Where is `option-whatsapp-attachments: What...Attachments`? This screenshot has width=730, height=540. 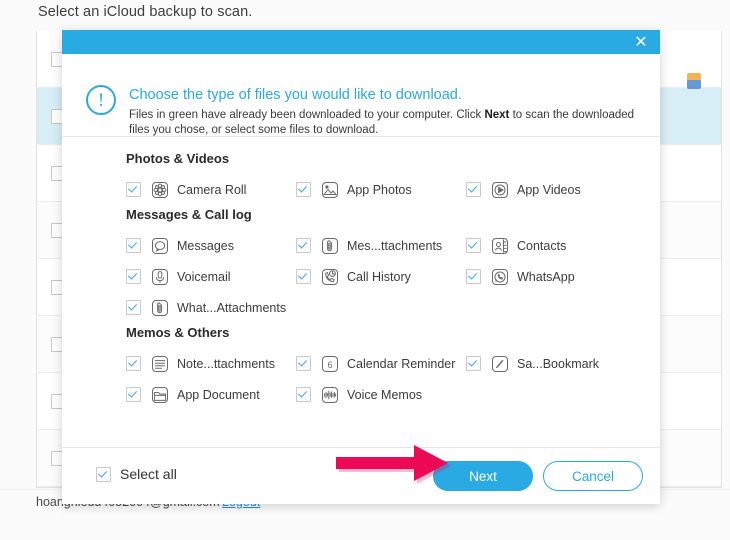 option-whatsapp-attachments: What...Attachments is located at coordinates (211, 308).